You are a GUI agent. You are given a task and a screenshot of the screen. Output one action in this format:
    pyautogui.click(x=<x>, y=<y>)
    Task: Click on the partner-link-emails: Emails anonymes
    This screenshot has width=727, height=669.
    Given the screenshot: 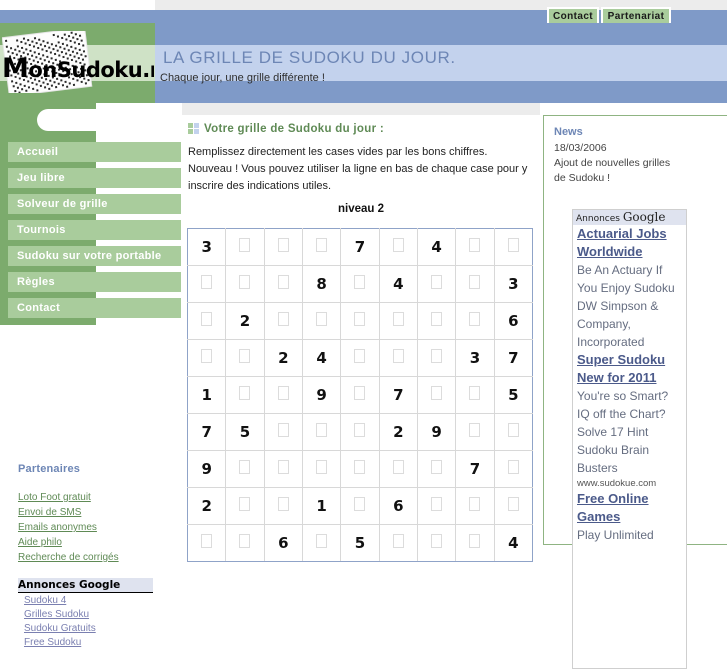 What is the action you would take?
    pyautogui.click(x=57, y=527)
    